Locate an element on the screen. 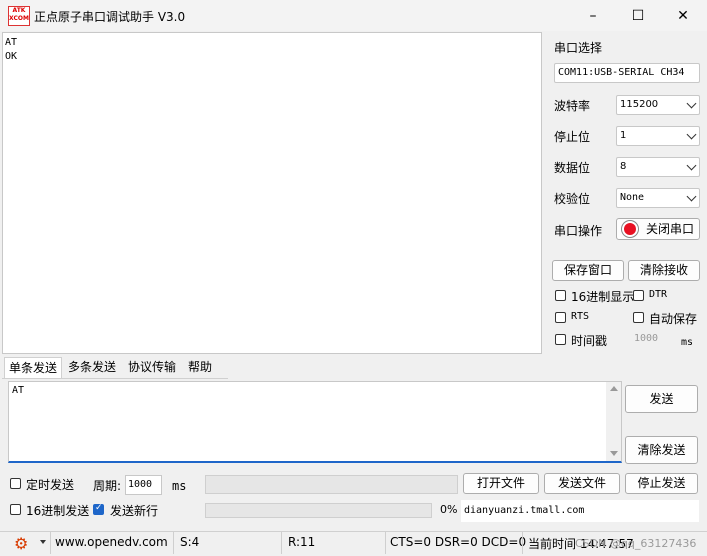 The width and height of the screenshot is (707, 556). port-select-value: COM11:USB-SERIAL CH34 is located at coordinates (621, 72).